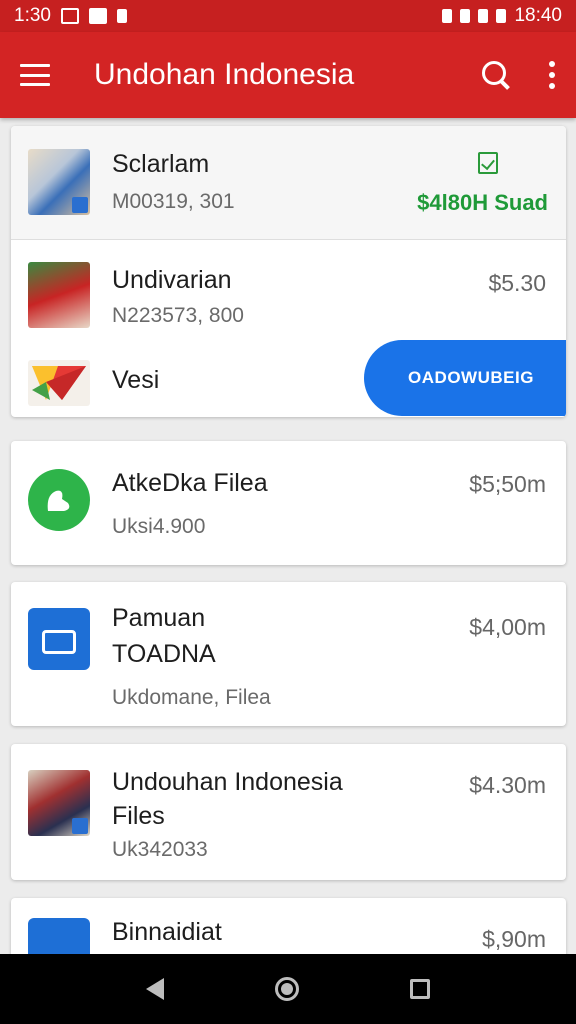  I want to click on home-icon, so click(286, 989).